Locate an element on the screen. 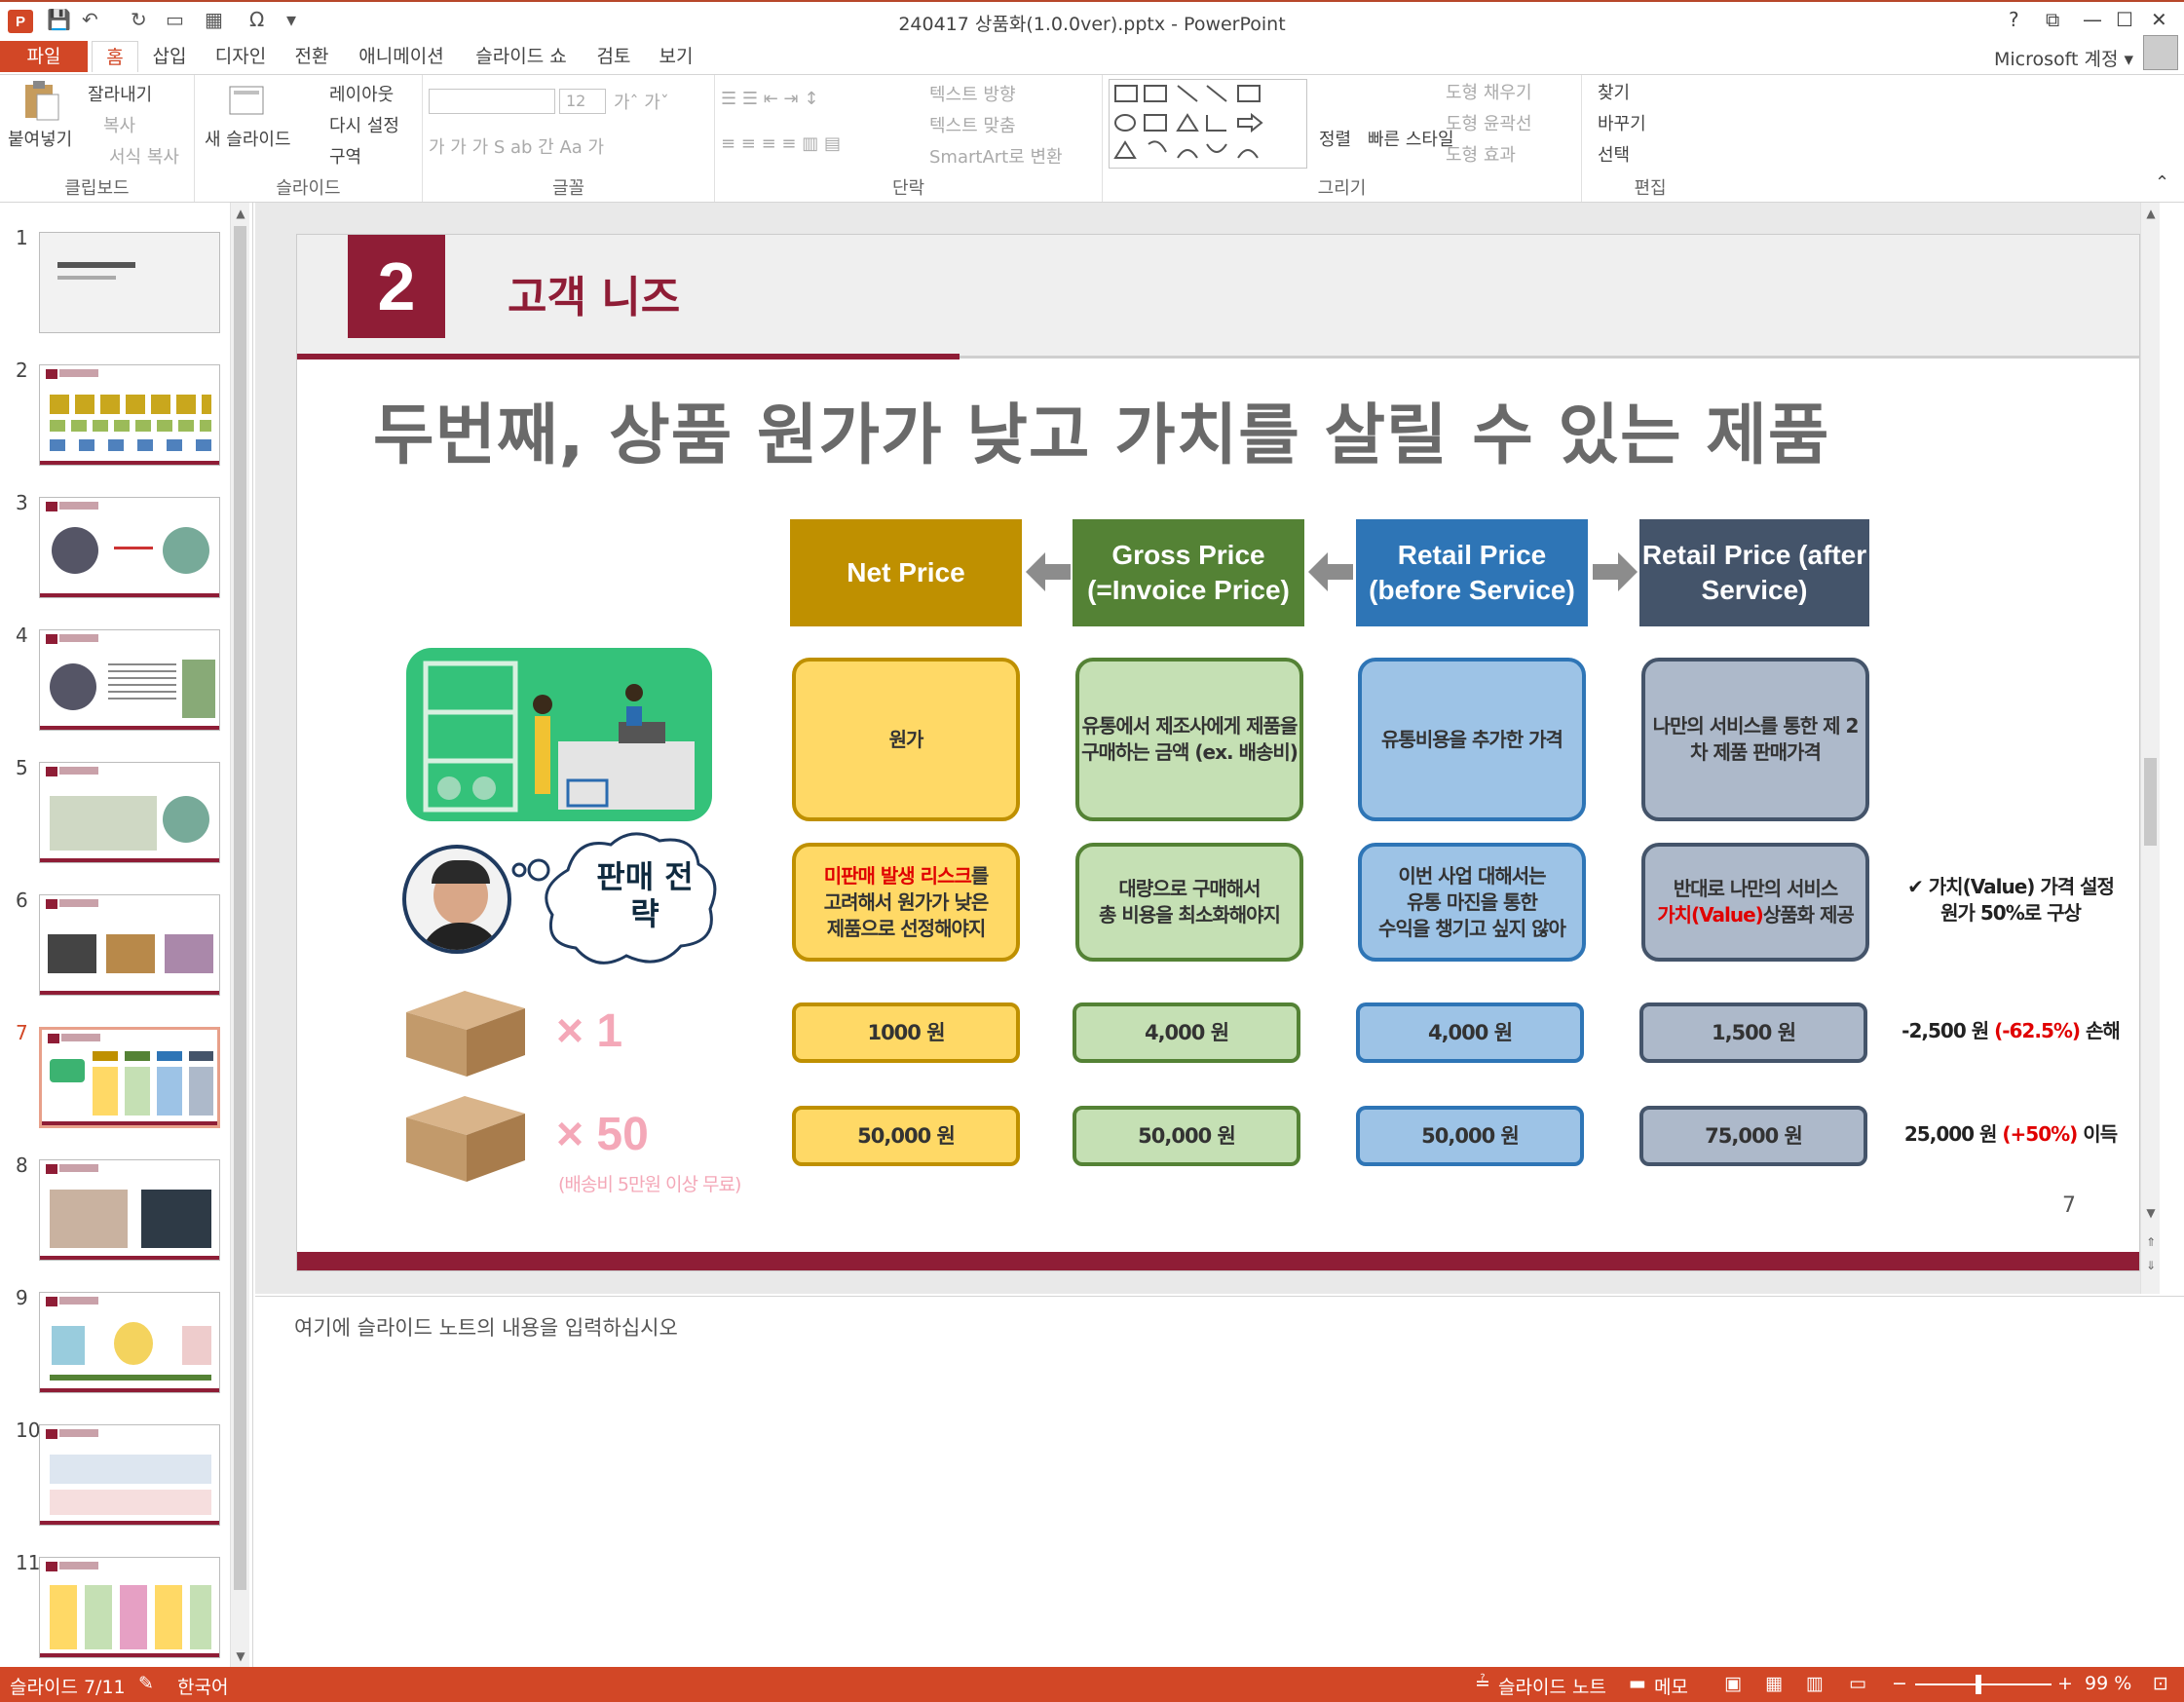 This screenshot has height=1702, width=2184. slide-sorter-icon: ▦ is located at coordinates (1774, 1683).